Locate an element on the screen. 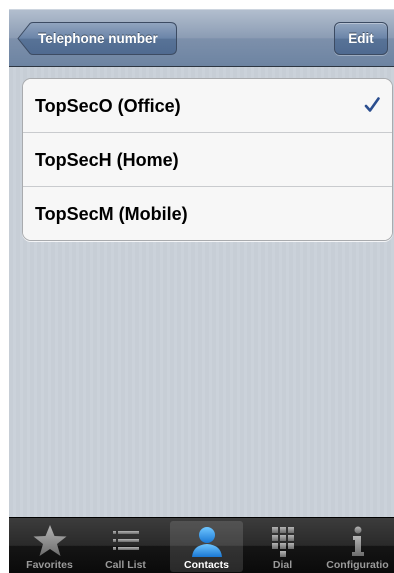  tab-label: Configuratio is located at coordinates (357, 565).